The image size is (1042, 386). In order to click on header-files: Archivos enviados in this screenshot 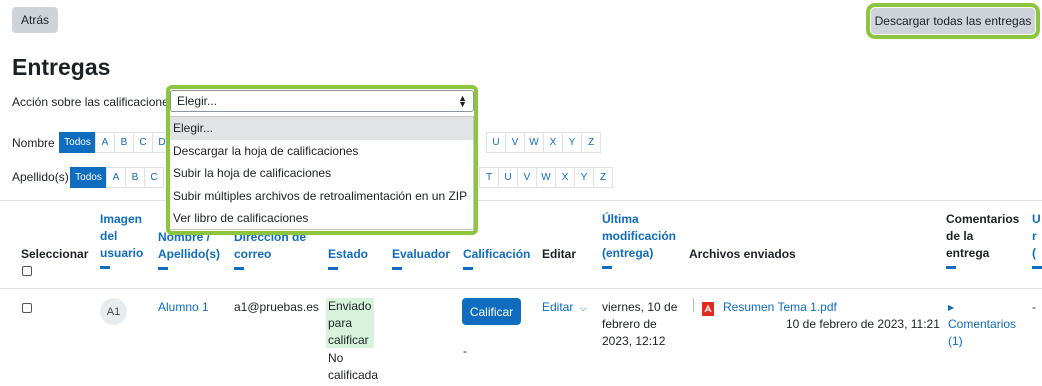, I will do `click(742, 254)`.